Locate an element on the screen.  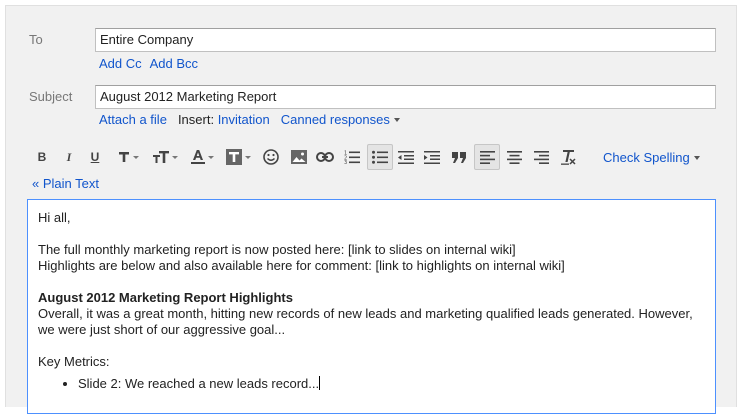
text-color-icon is located at coordinates (197, 157).